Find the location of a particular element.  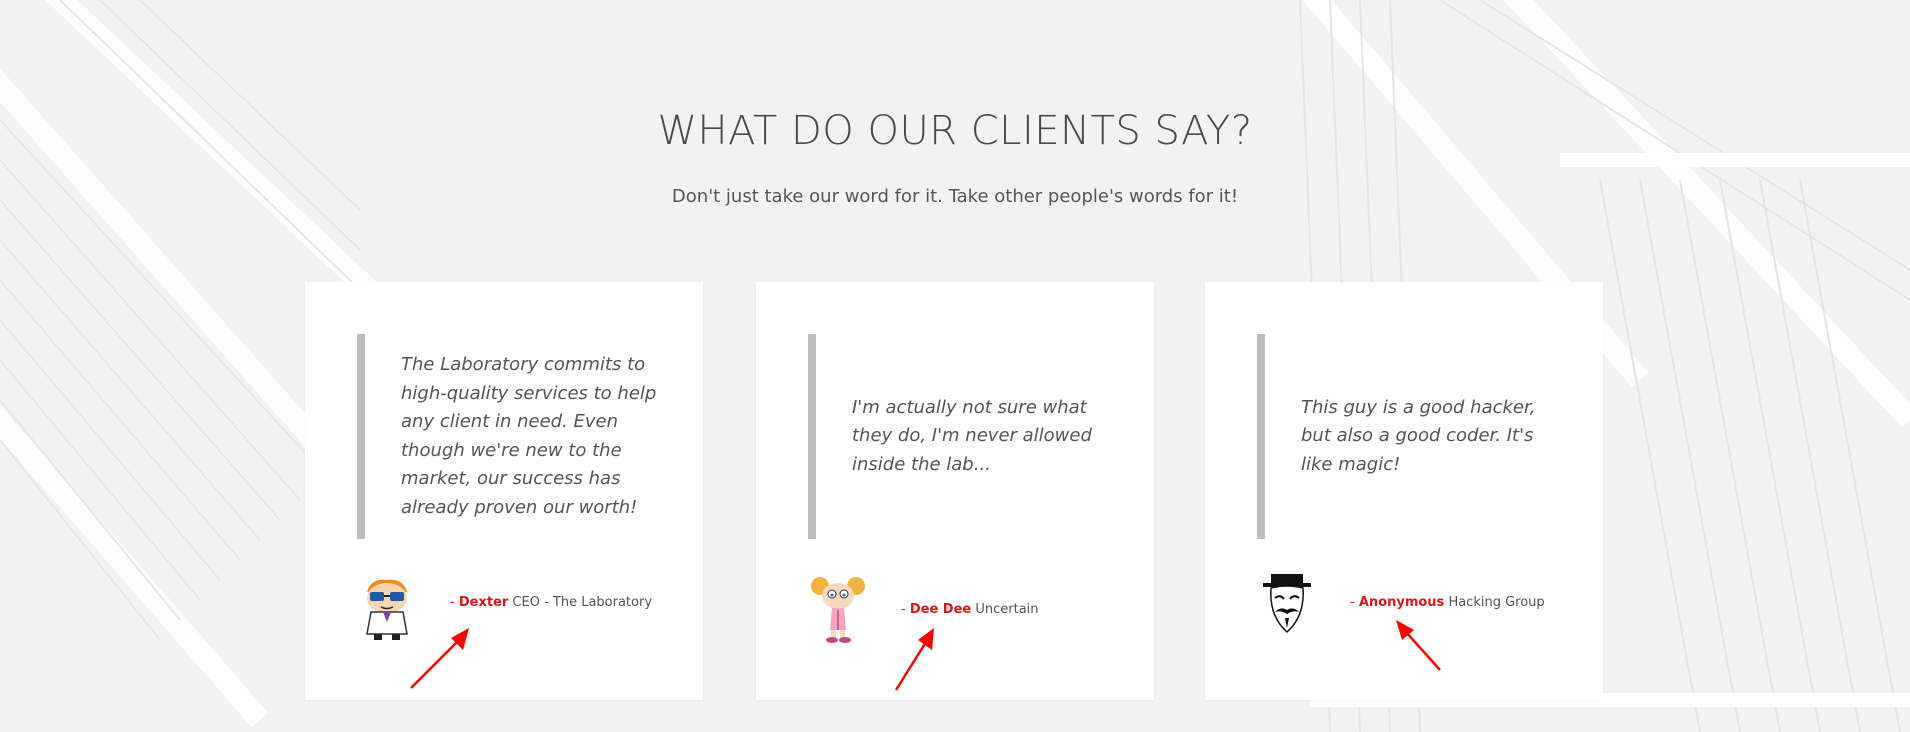

client-name: Dee Dee is located at coordinates (940, 609).